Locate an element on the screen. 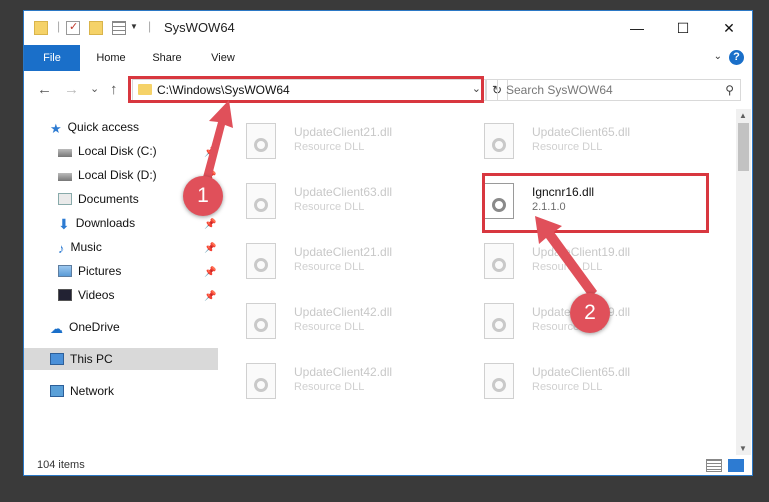 The image size is (769, 502). sidebar-item-label: Videos is located at coordinates (96, 295).